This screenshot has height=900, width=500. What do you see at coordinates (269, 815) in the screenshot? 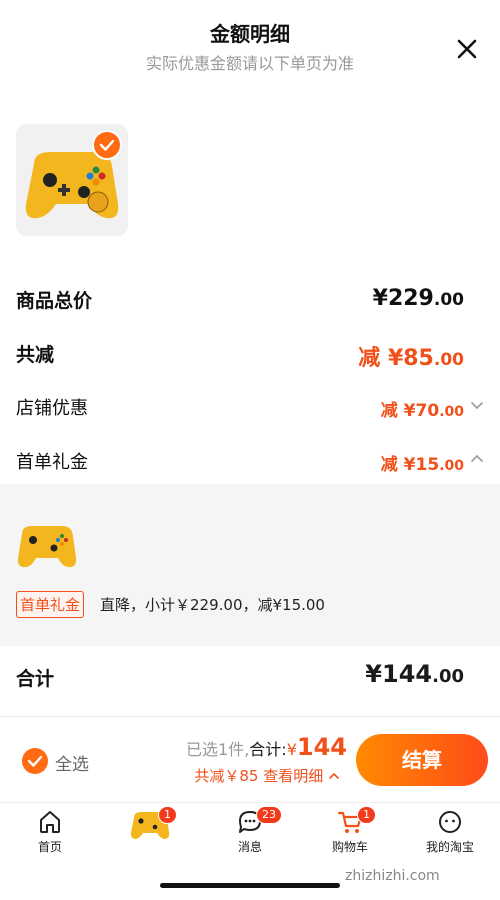
I see `tab-badge: 23` at bounding box center [269, 815].